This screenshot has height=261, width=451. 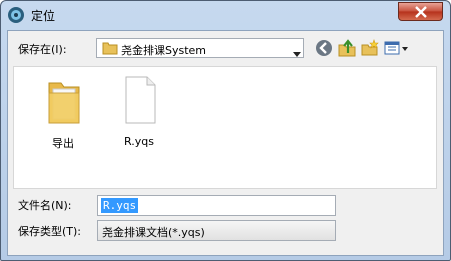 I want to click on close-button, so click(x=420, y=11).